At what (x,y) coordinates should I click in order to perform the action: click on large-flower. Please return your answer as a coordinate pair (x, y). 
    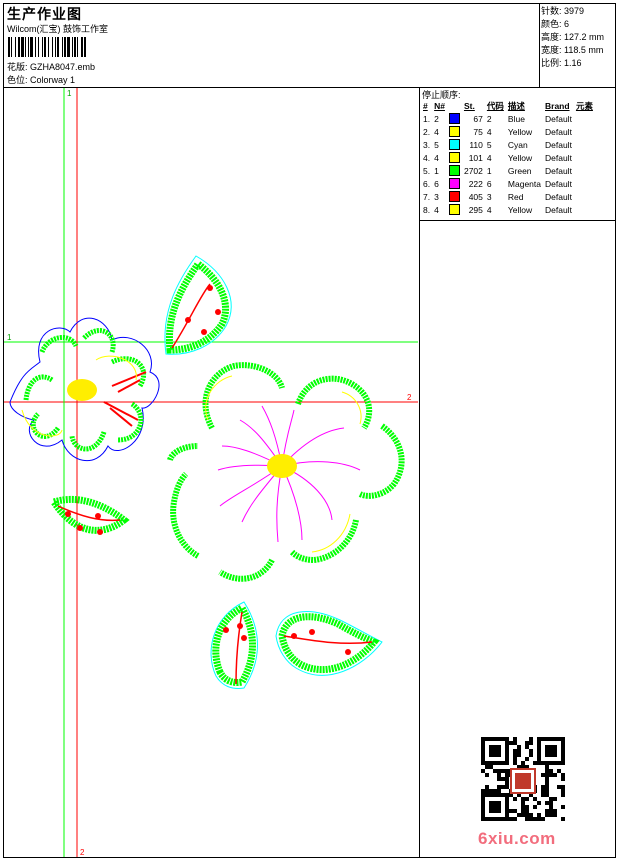
    Looking at the image, I should click on (286, 472).